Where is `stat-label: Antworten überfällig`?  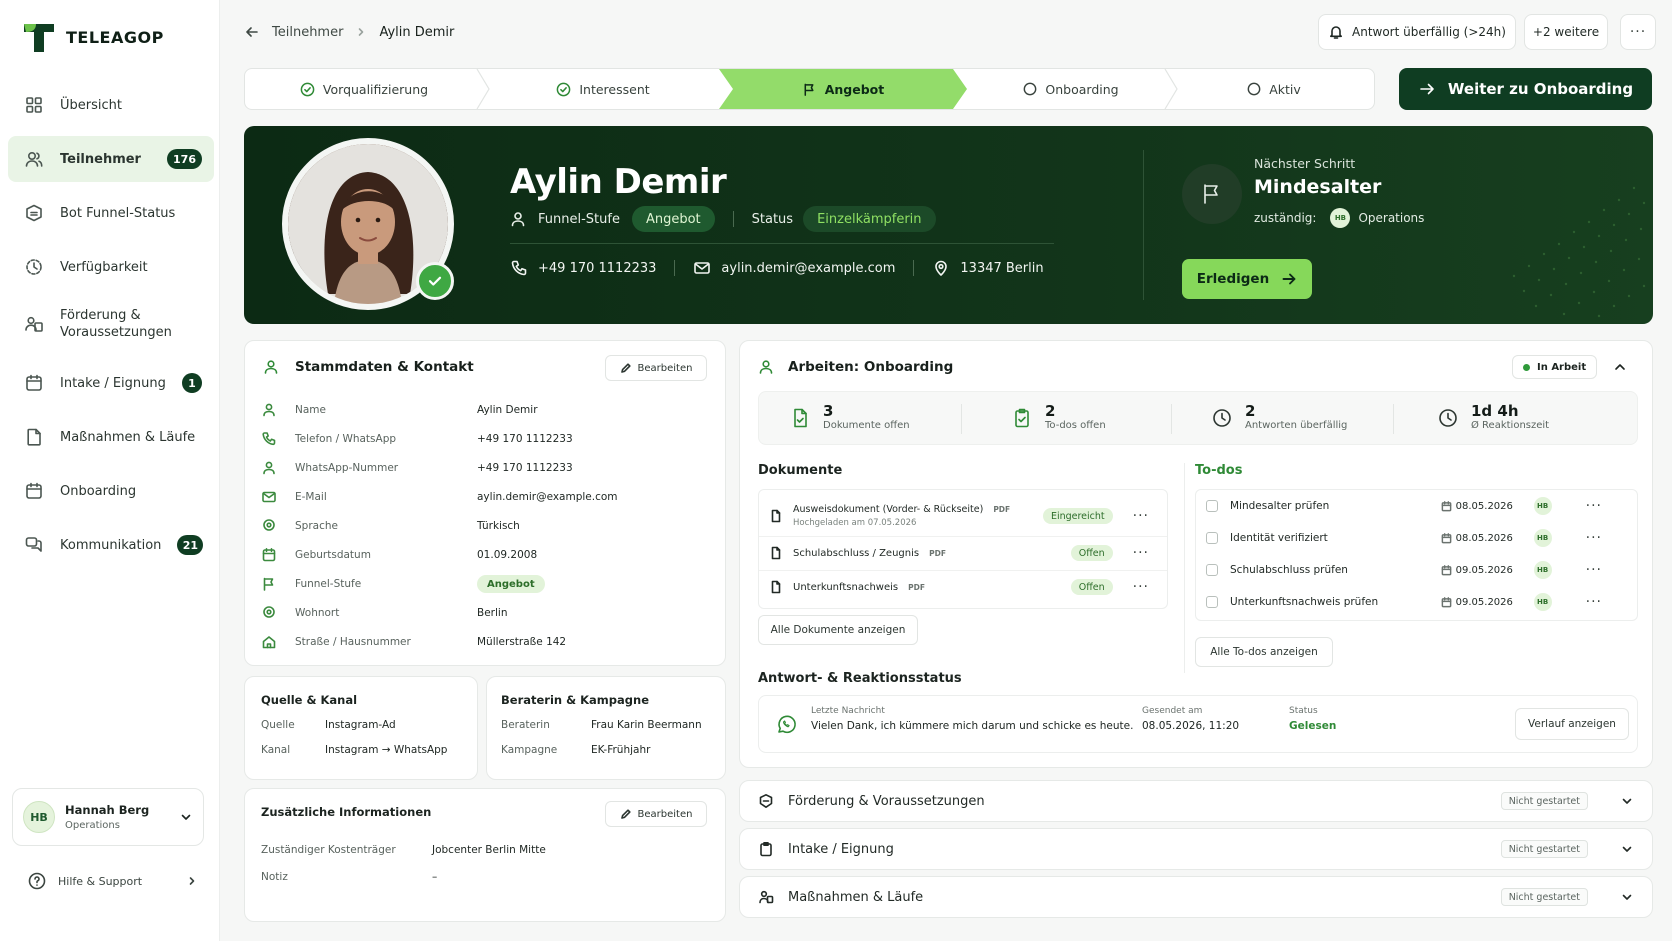
stat-label: Antworten überfällig is located at coordinates (1296, 425).